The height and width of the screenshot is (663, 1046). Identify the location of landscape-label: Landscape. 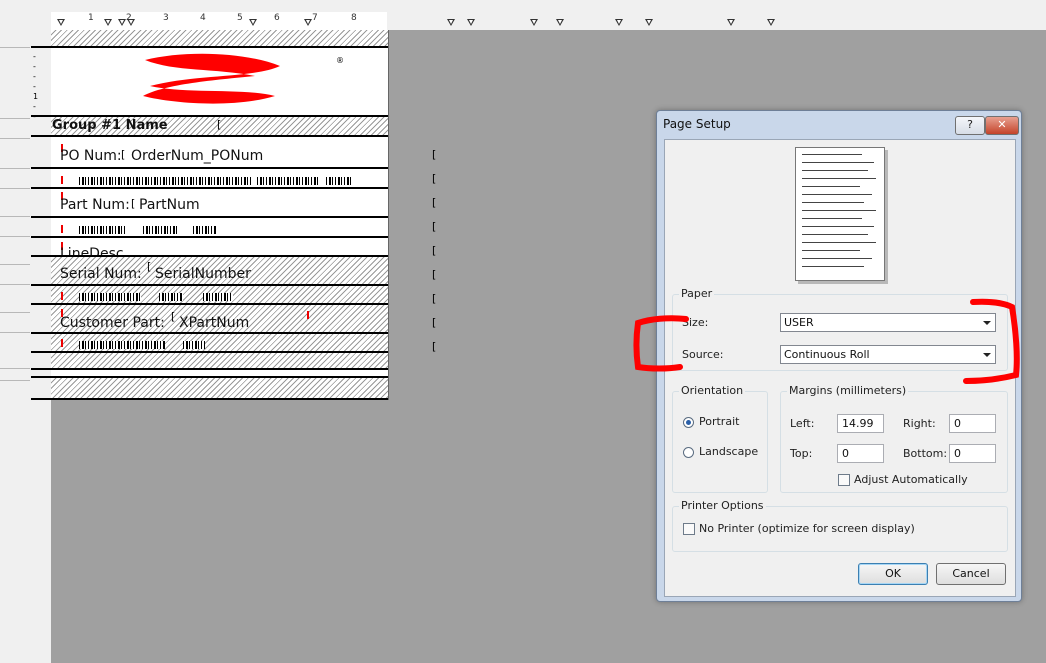
(728, 451).